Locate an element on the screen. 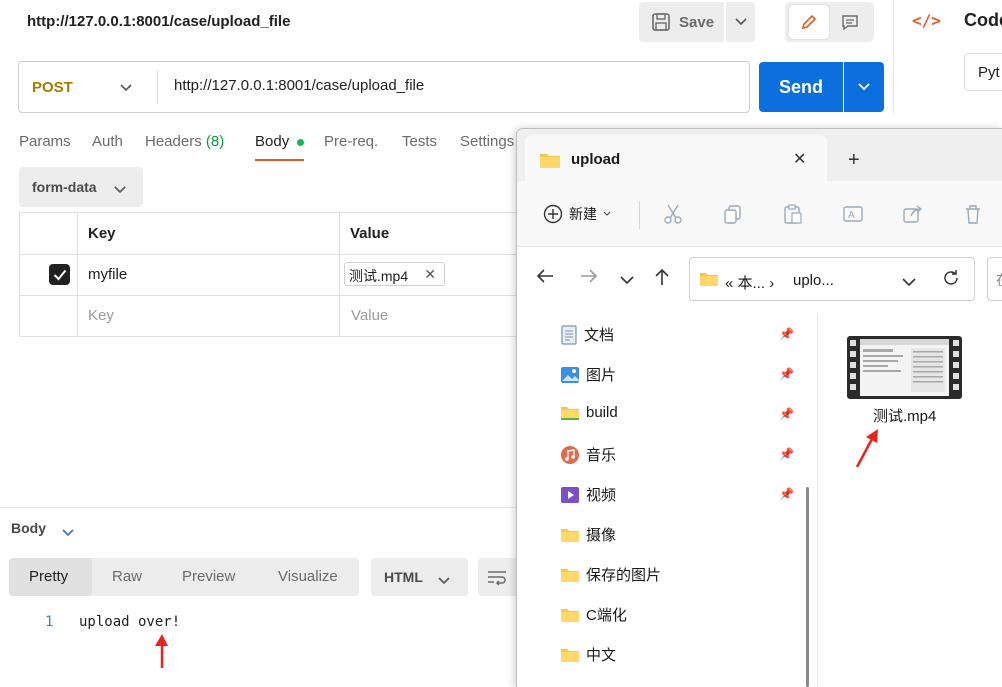  tab-body: Body is located at coordinates (272, 141).